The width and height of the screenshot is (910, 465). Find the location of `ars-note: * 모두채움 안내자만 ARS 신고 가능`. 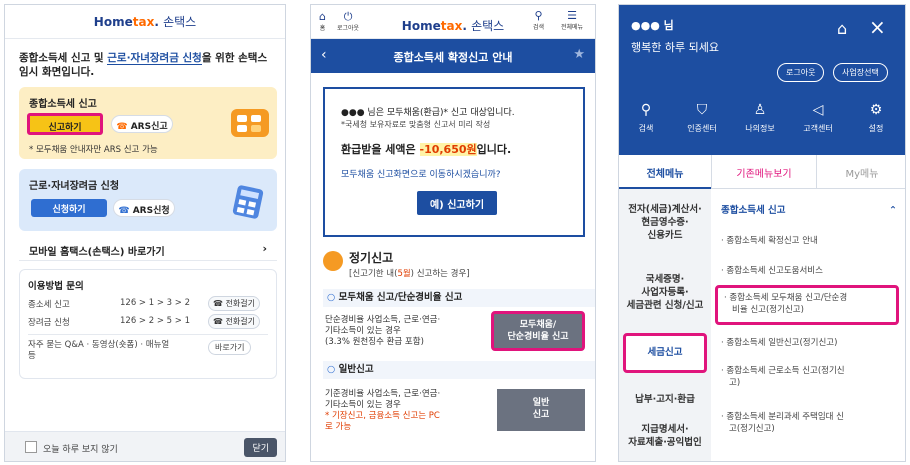

ars-note: * 모두채움 안내자만 ARS 신고 가능 is located at coordinates (93, 150).